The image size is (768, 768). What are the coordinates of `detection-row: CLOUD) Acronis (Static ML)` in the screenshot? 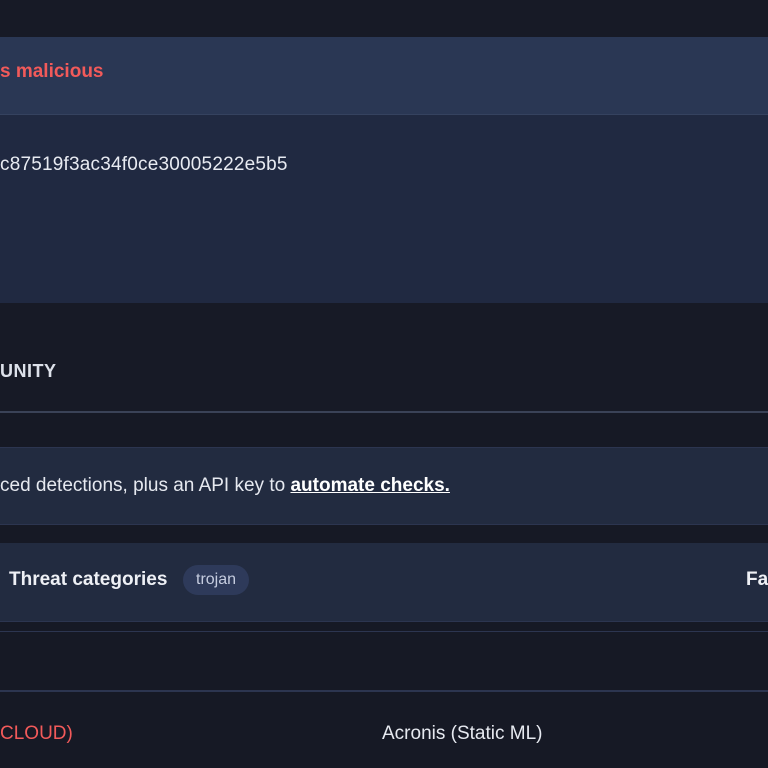 It's located at (384, 735).